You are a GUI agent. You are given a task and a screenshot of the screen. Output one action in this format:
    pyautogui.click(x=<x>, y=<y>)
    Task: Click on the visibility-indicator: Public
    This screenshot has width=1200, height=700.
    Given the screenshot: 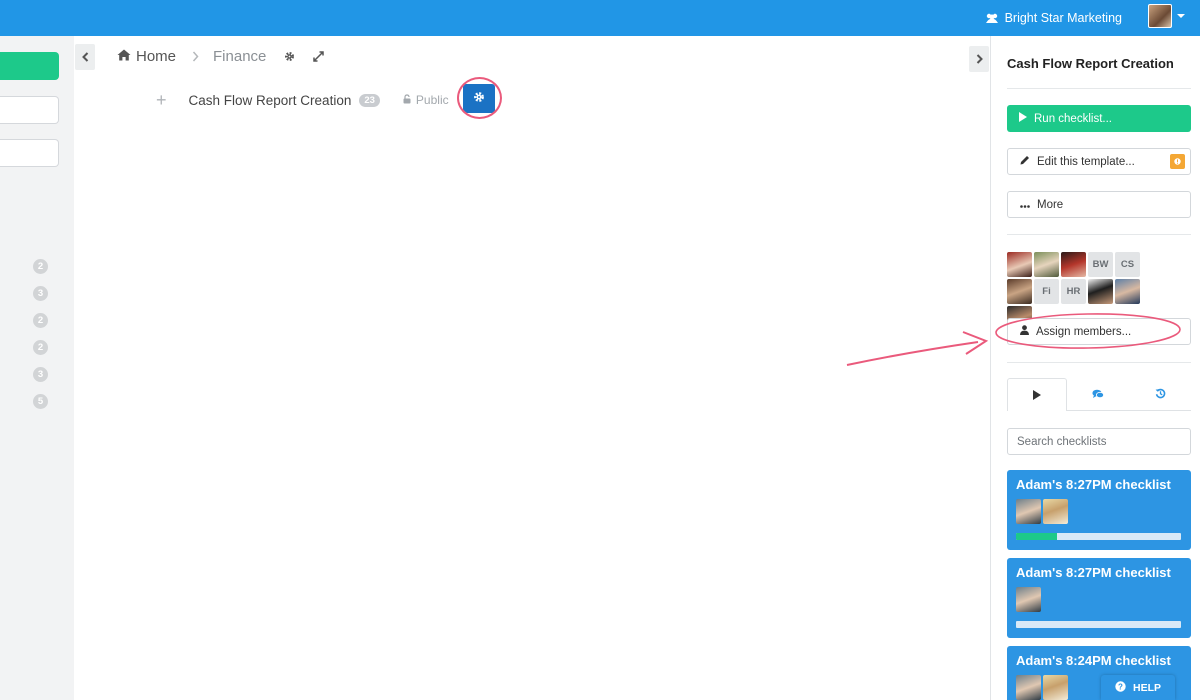 What is the action you would take?
    pyautogui.click(x=426, y=100)
    